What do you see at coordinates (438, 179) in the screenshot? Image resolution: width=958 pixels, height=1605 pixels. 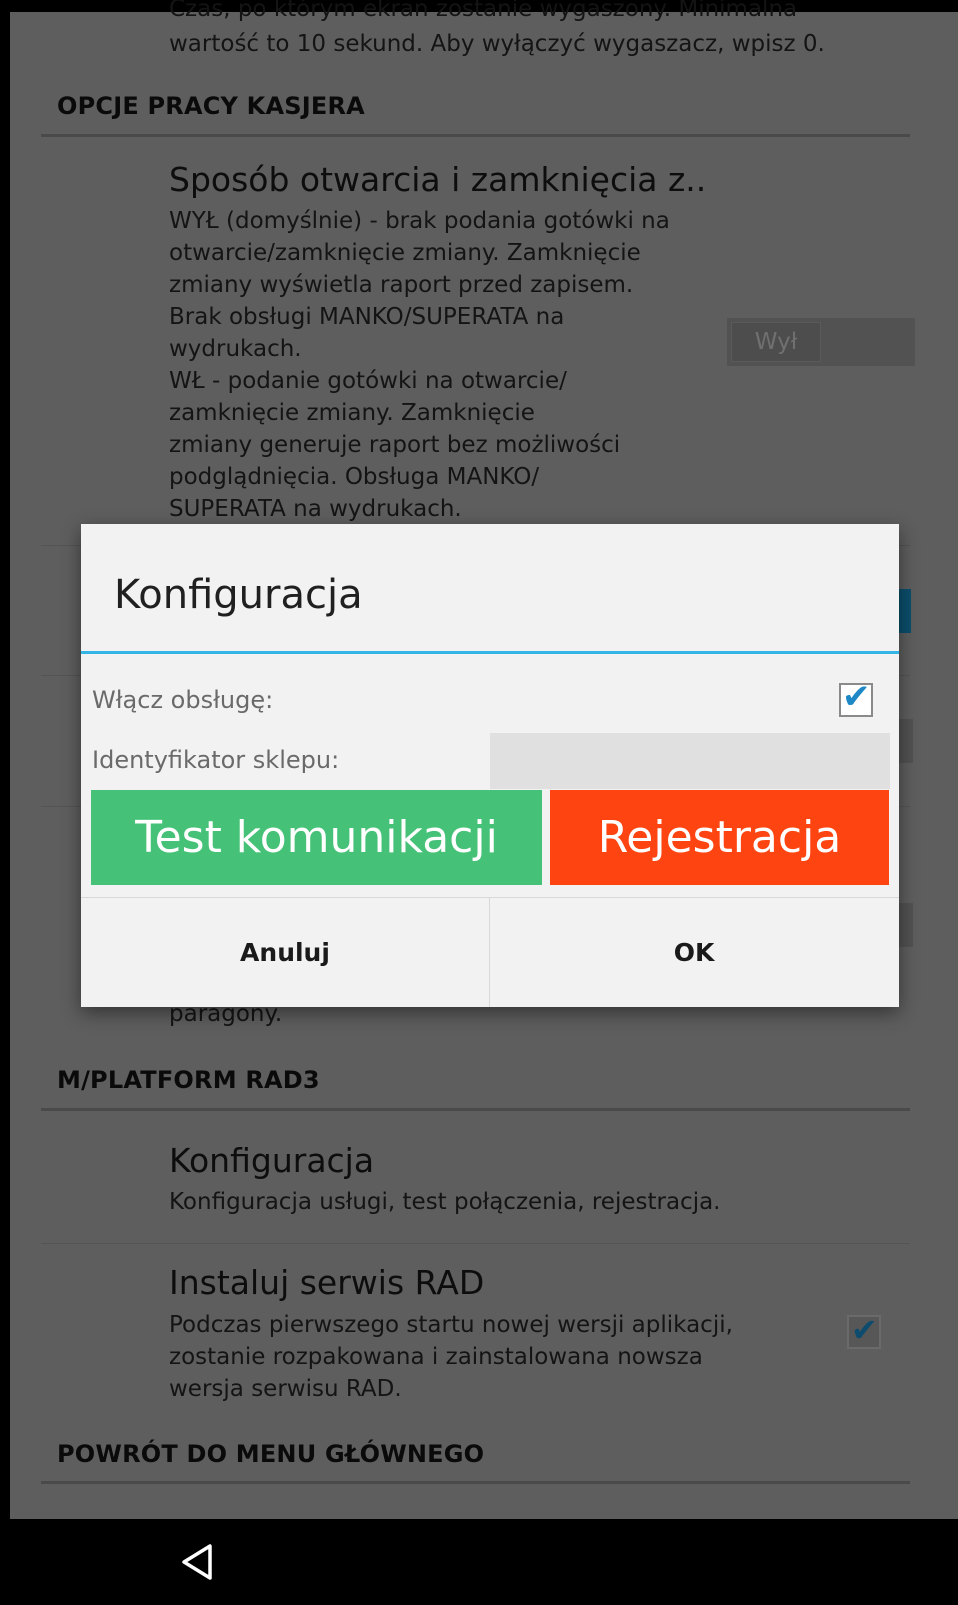 I see `pref-title: Sposób otwarcia i zamknięcia z..` at bounding box center [438, 179].